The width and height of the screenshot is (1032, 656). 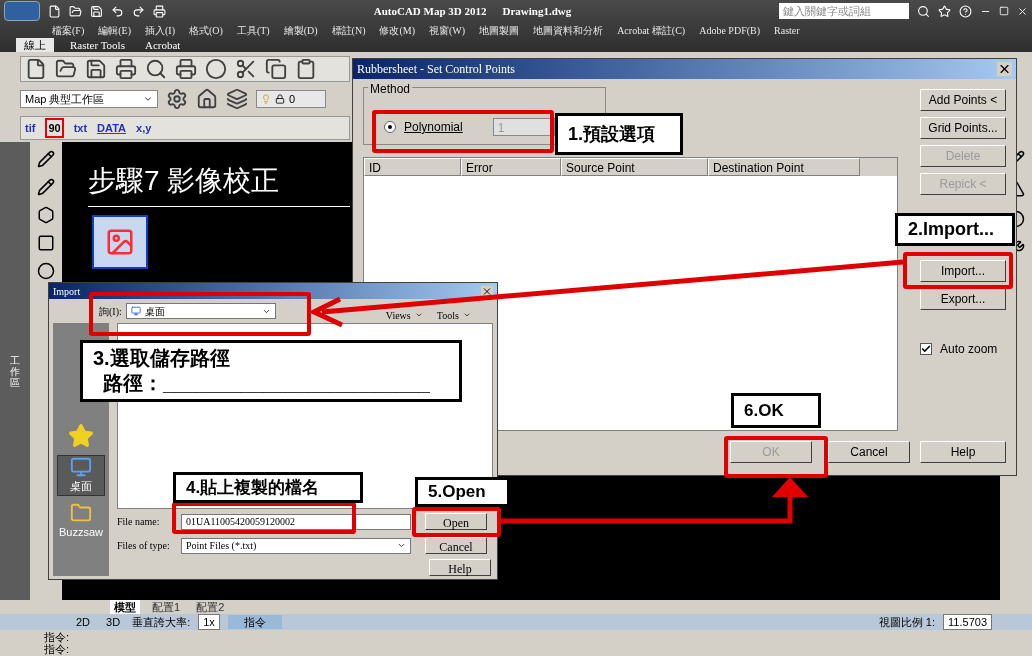 What do you see at coordinates (1004, 11) in the screenshot?
I see `maximize-icon` at bounding box center [1004, 11].